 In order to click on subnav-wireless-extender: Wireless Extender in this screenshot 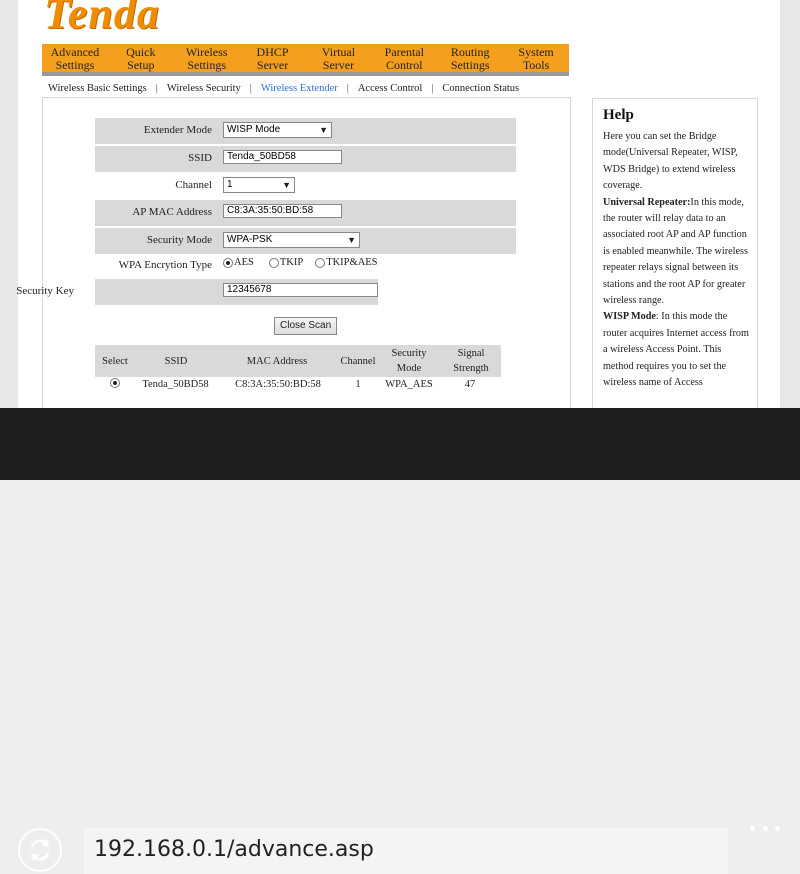, I will do `click(299, 88)`.